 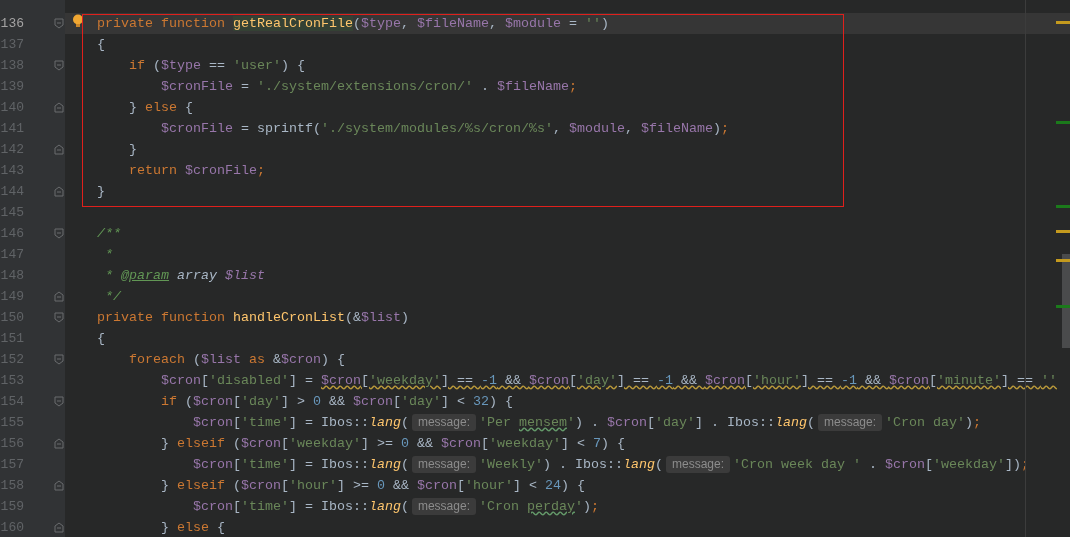 What do you see at coordinates (216, 65) in the screenshot?
I see `code-text: if ($type == 'user') {` at bounding box center [216, 65].